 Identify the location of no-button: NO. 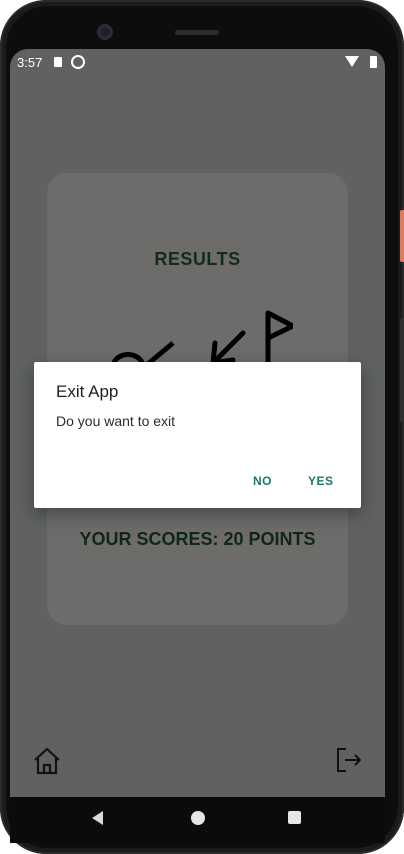
(262, 481).